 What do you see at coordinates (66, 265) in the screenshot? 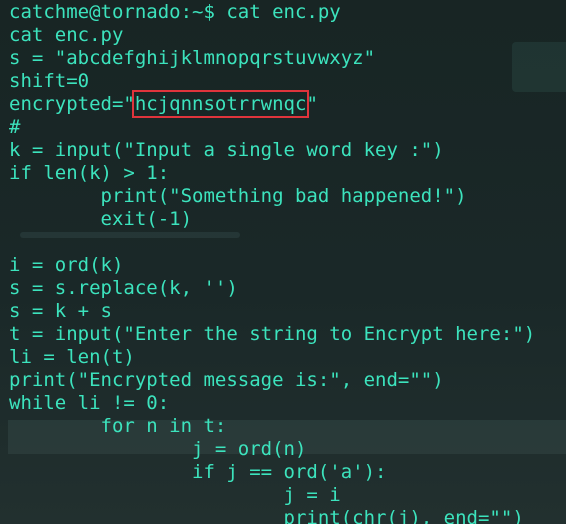
I see `code-line: i = ord(k)` at bounding box center [66, 265].